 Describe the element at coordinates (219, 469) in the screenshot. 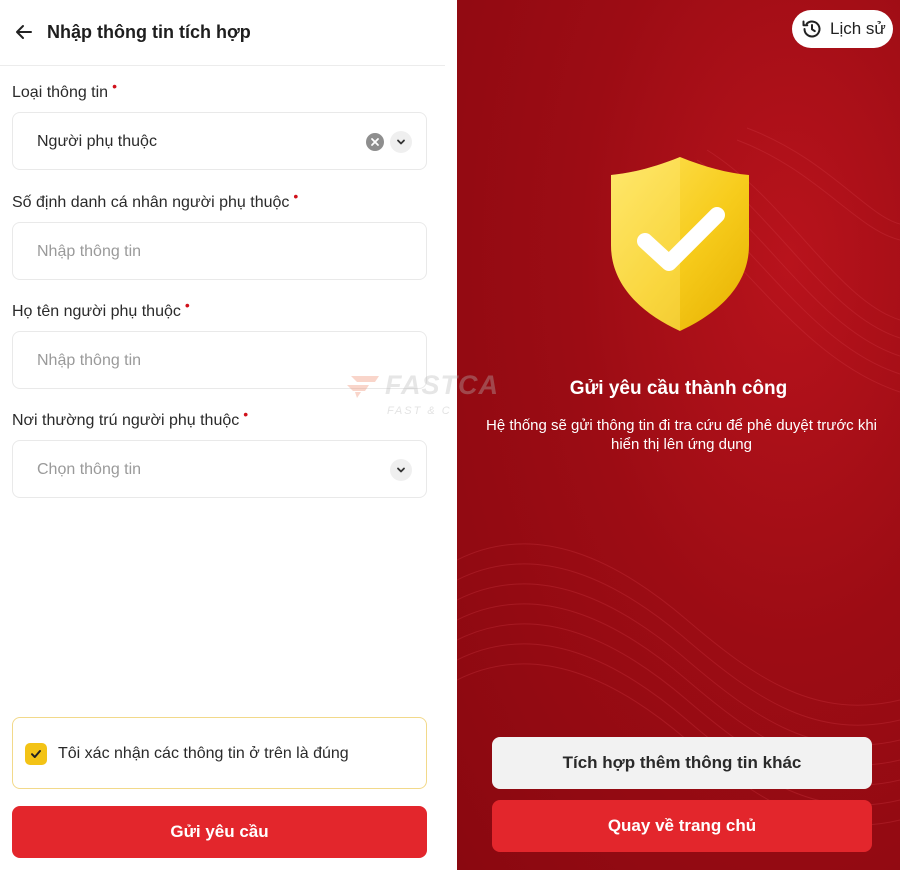

I see `residence-select: Chọn thông tin` at that location.